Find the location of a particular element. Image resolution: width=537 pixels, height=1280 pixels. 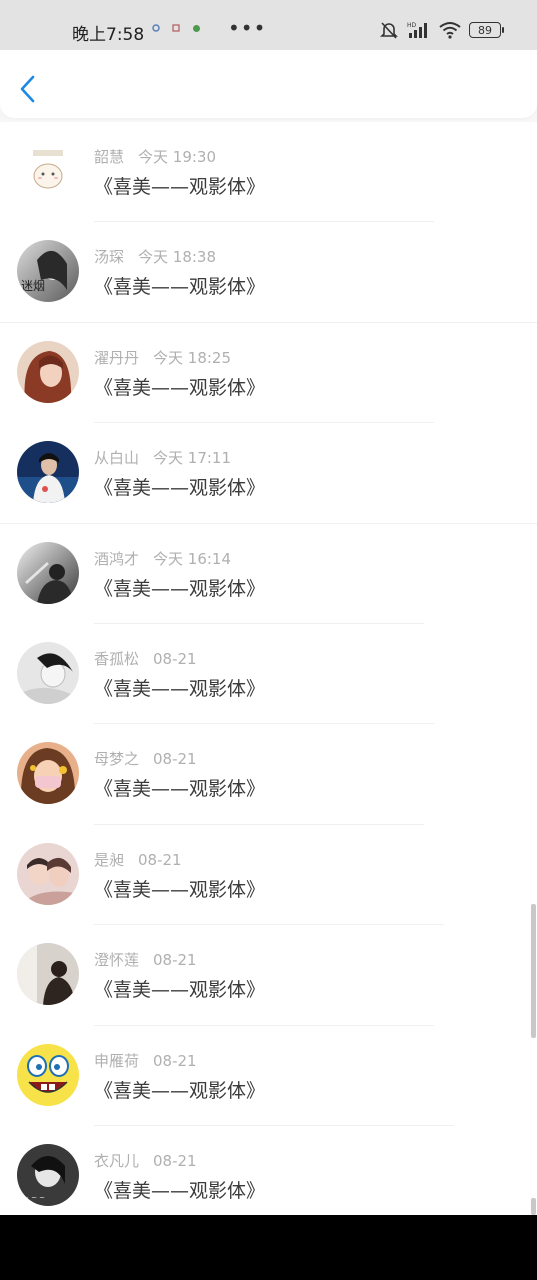

message-time: 今天 18:25 is located at coordinates (192, 357).